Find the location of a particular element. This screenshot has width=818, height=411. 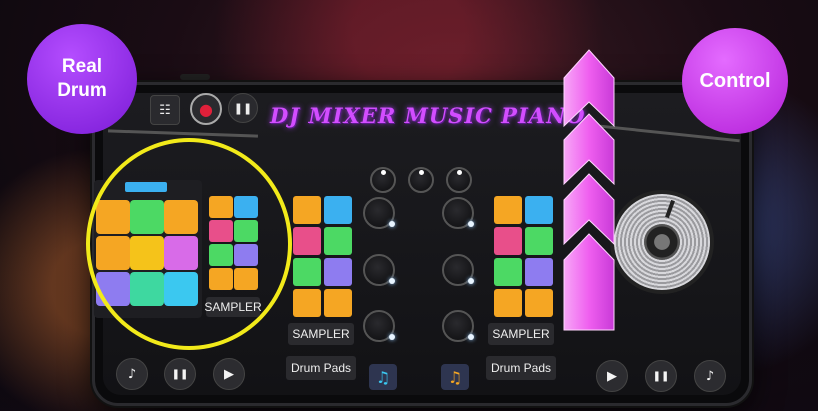

left-playlist-button: ♪ is located at coordinates (132, 374).